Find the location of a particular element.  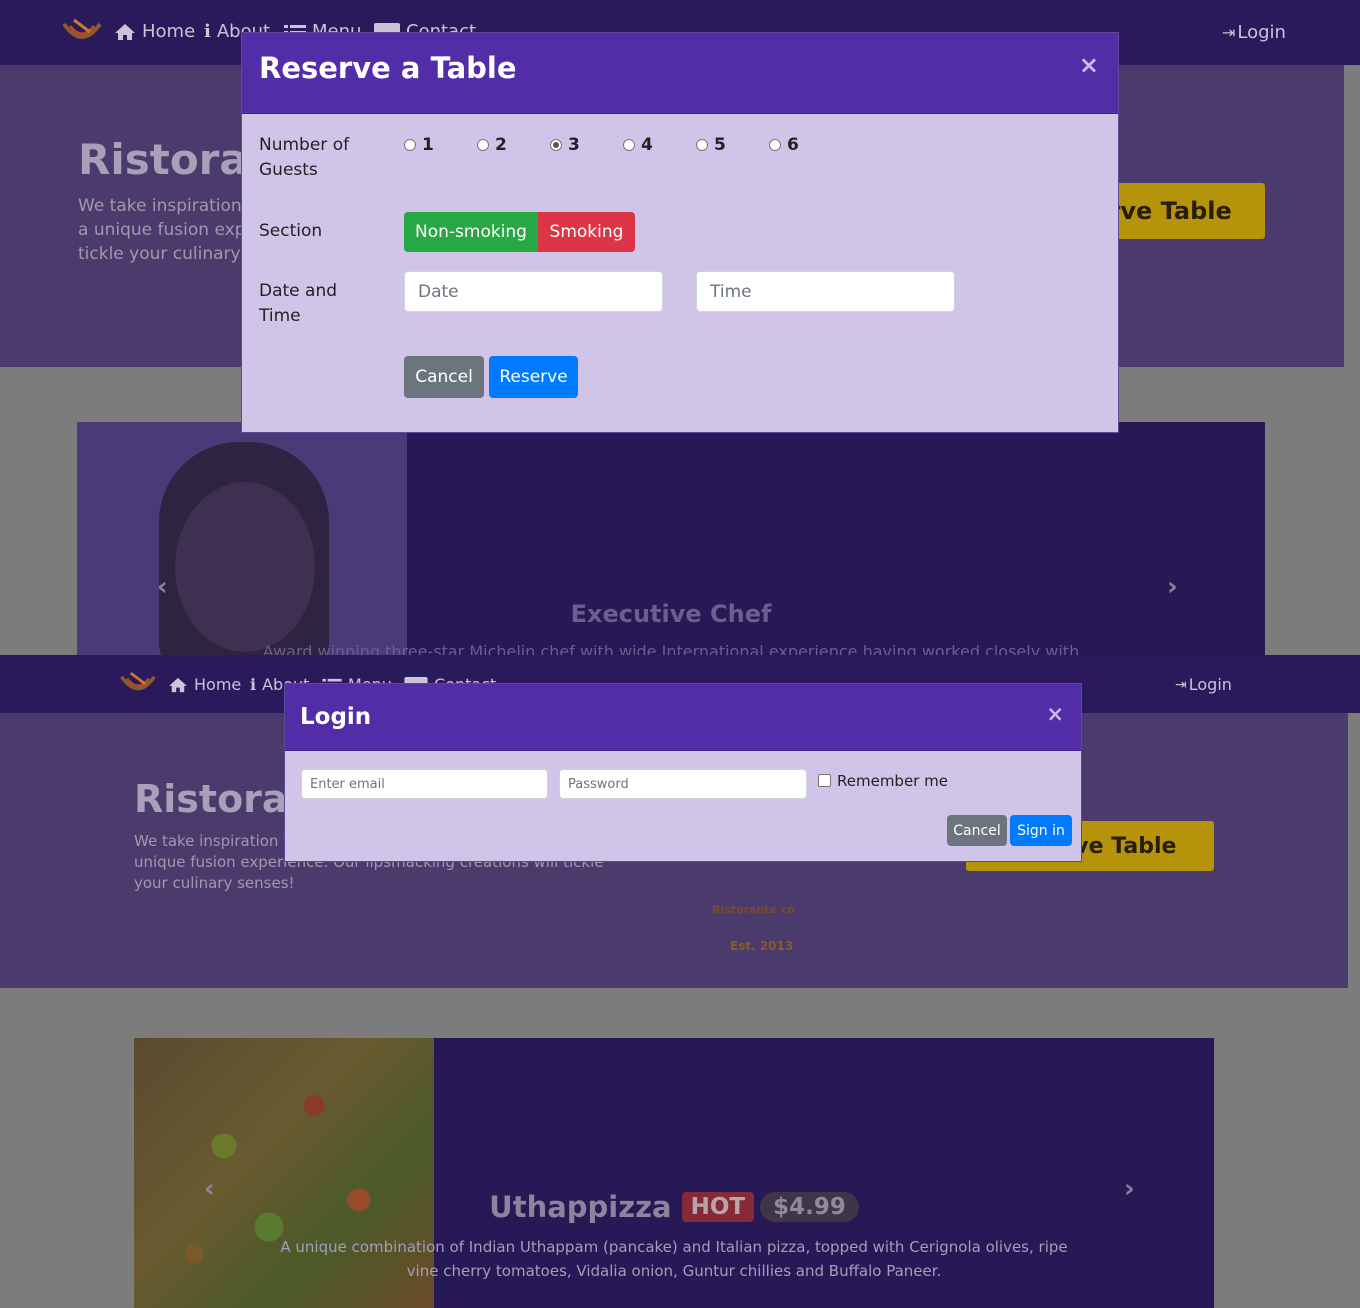

guests-option-label: 5 is located at coordinates (720, 145).